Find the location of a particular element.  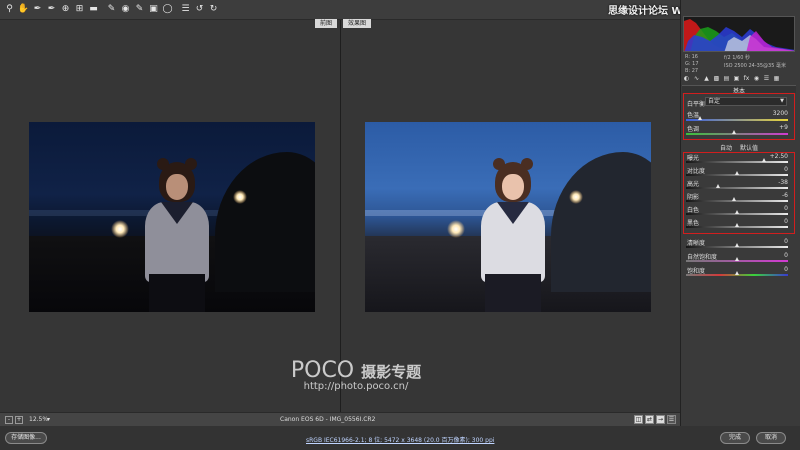

auto-link: 自动 is located at coordinates (726, 147).